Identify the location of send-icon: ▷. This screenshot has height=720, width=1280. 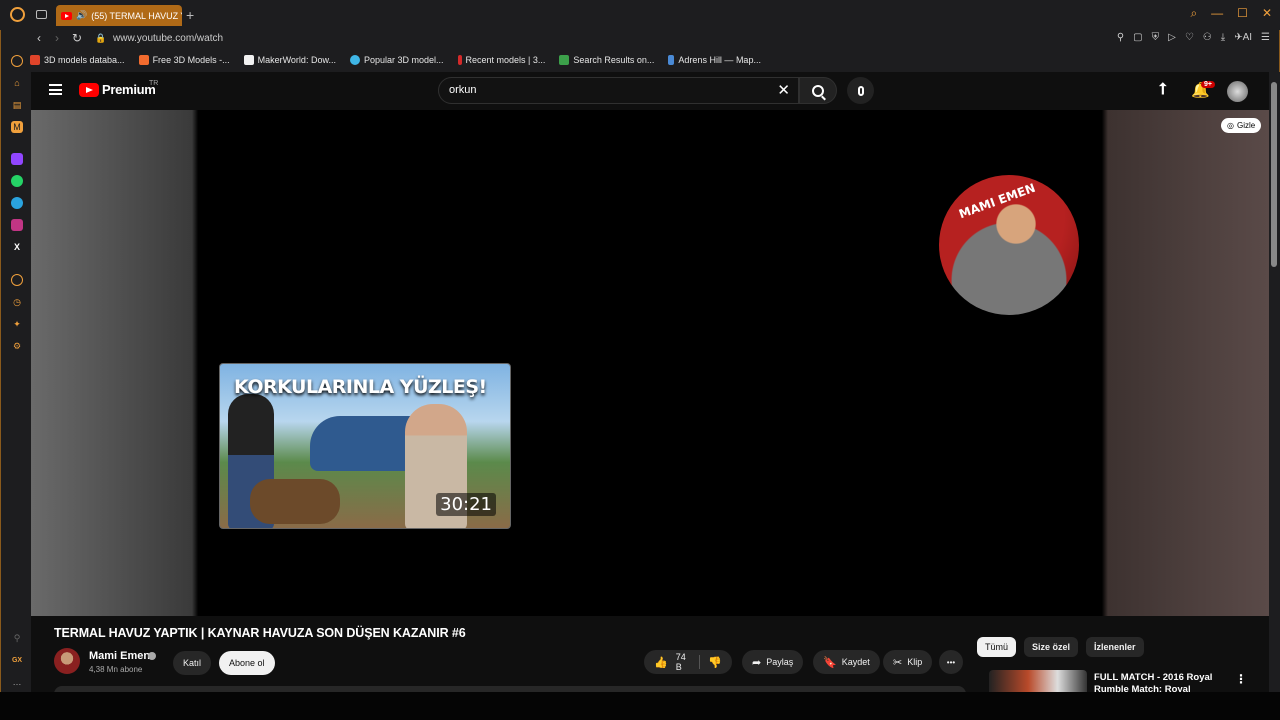
(1172, 37).